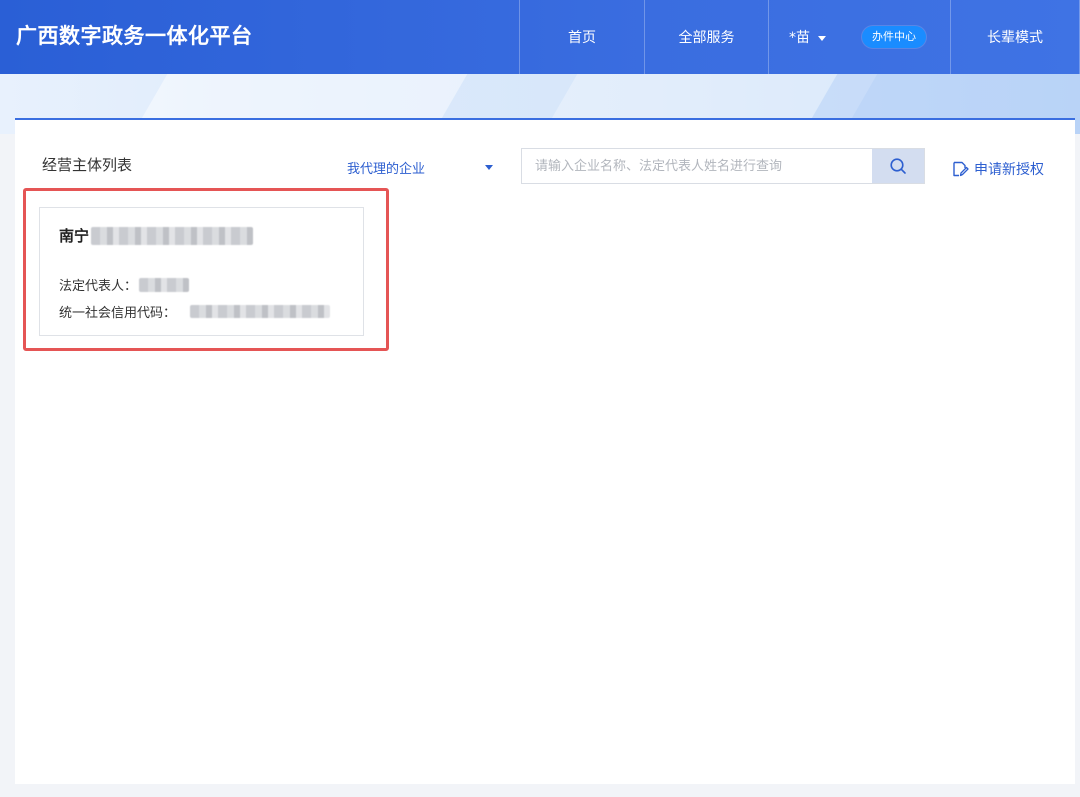  Describe the element at coordinates (894, 37) in the screenshot. I see `service-center-badge: 办件中心` at that location.